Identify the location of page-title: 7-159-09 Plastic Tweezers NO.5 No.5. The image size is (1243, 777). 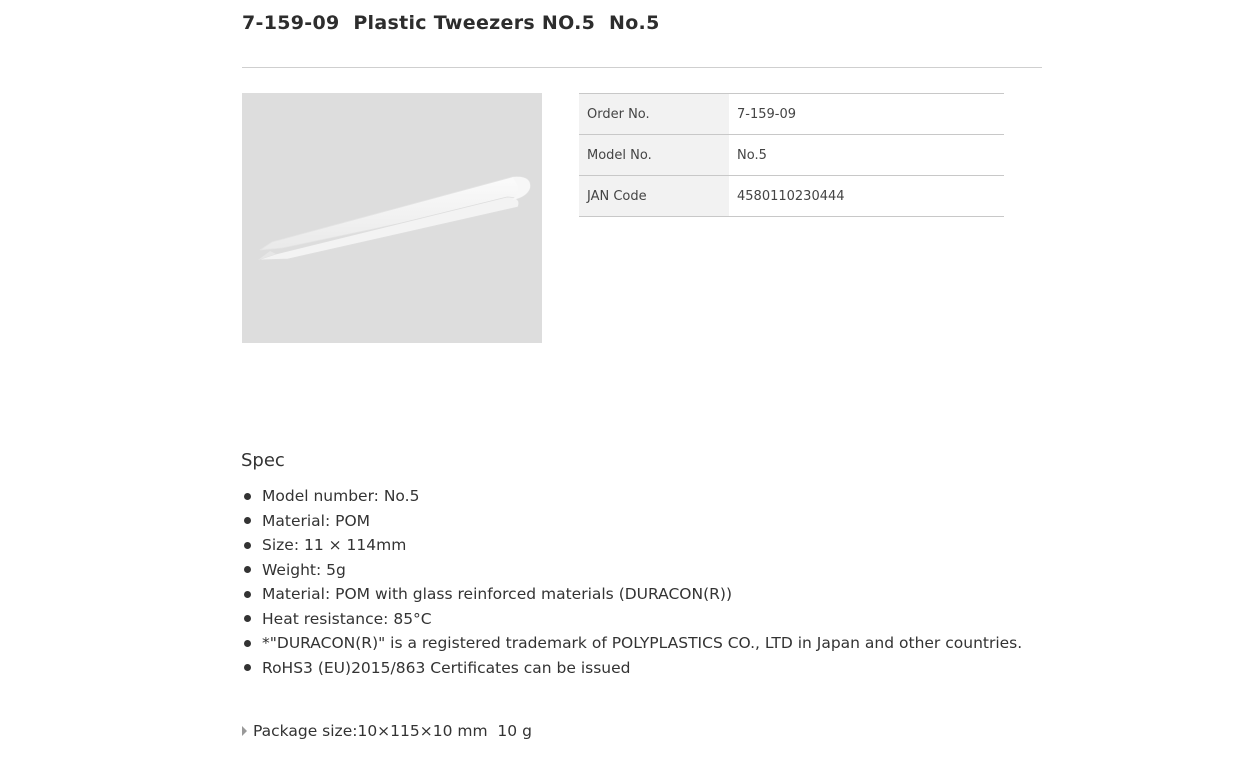
(451, 23).